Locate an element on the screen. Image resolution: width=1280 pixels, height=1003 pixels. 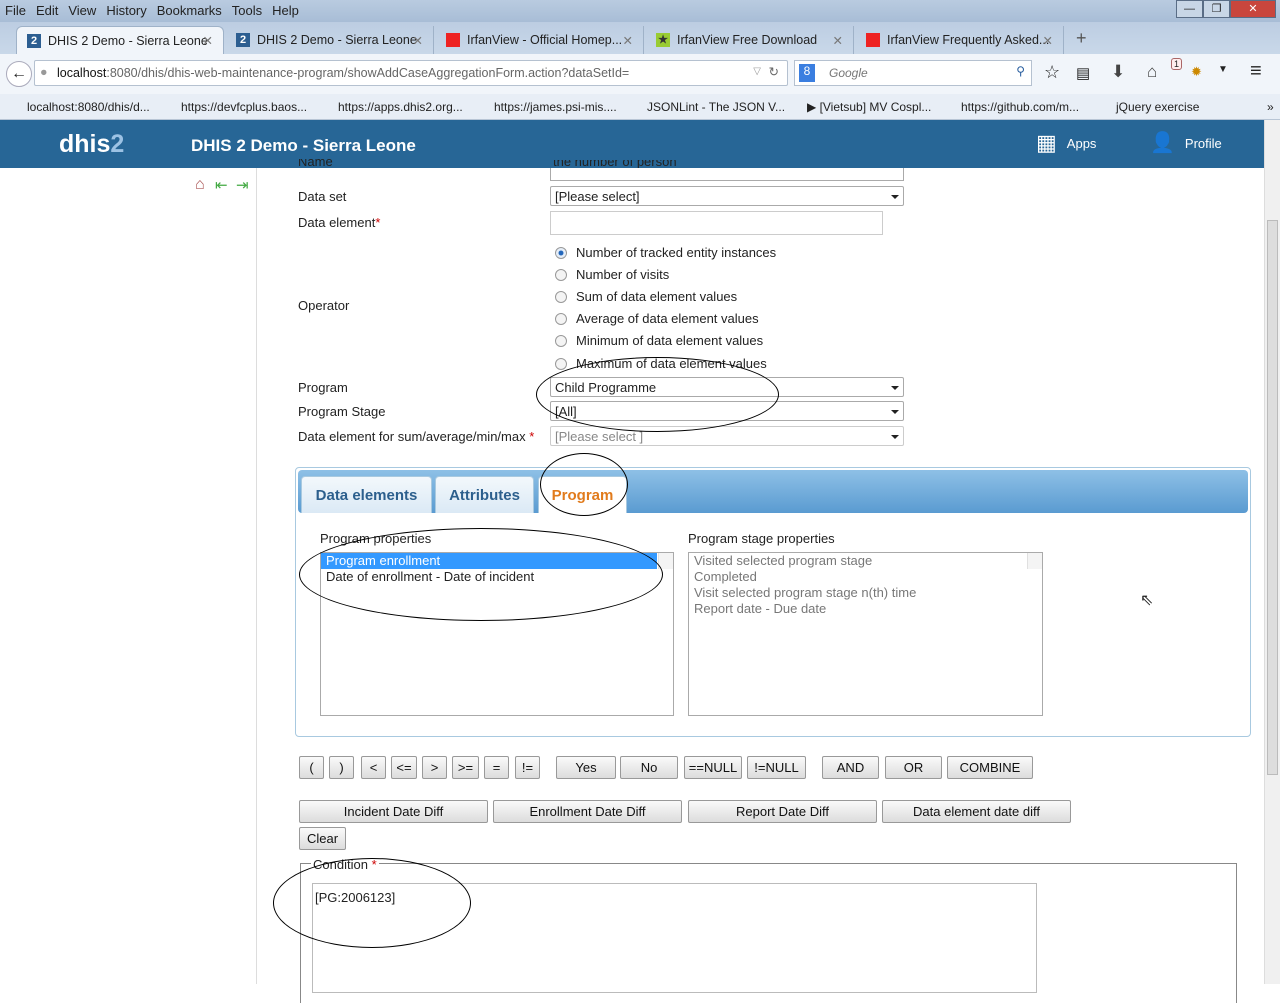
list-item: Report date - Due date is located at coordinates (865, 609).